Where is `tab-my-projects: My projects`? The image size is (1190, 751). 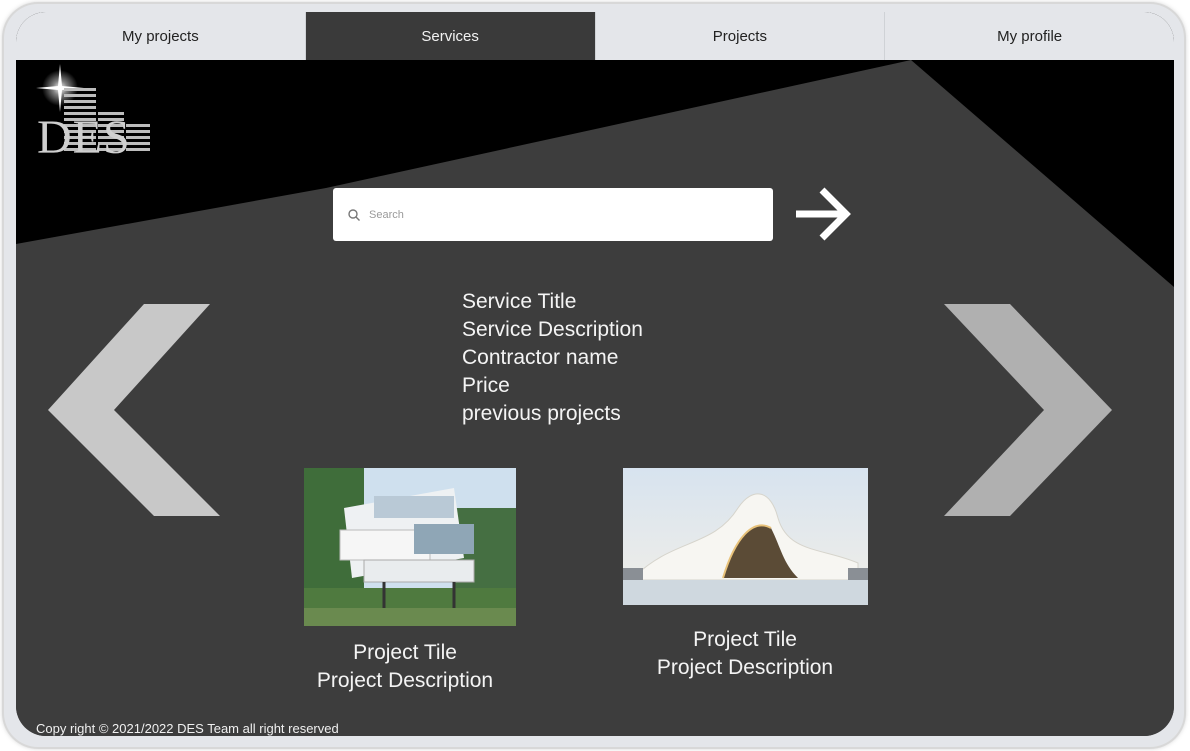
tab-my-projects: My projects is located at coordinates (161, 36).